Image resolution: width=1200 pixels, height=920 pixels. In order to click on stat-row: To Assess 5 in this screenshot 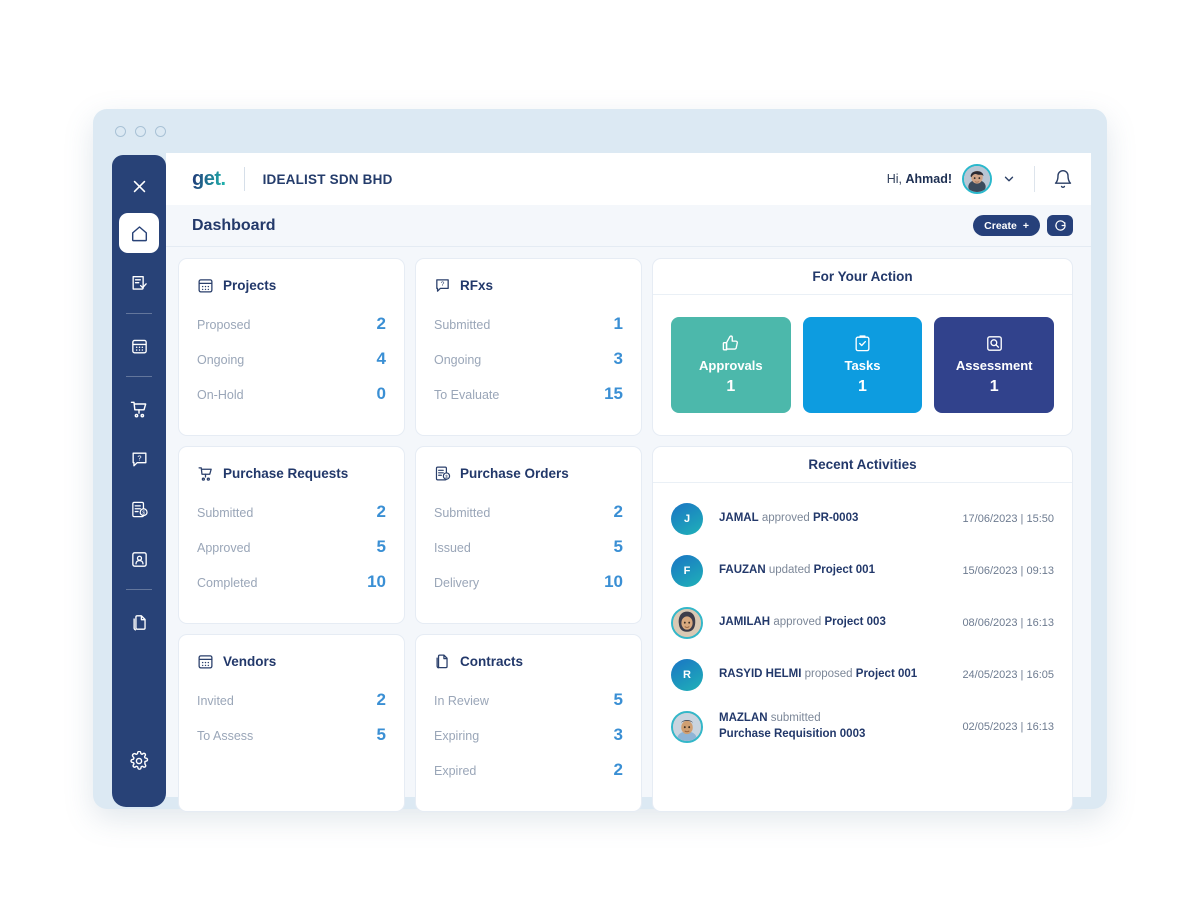, I will do `click(291, 735)`.